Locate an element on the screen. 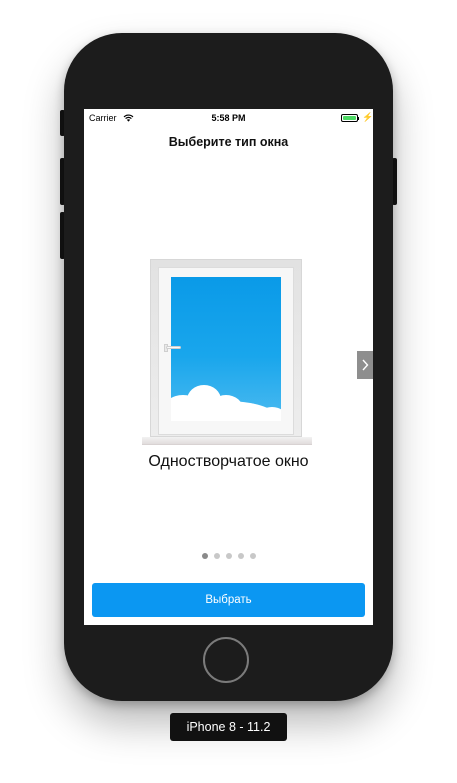 The height and width of the screenshot is (783, 457). battery-icon is located at coordinates (349, 118).